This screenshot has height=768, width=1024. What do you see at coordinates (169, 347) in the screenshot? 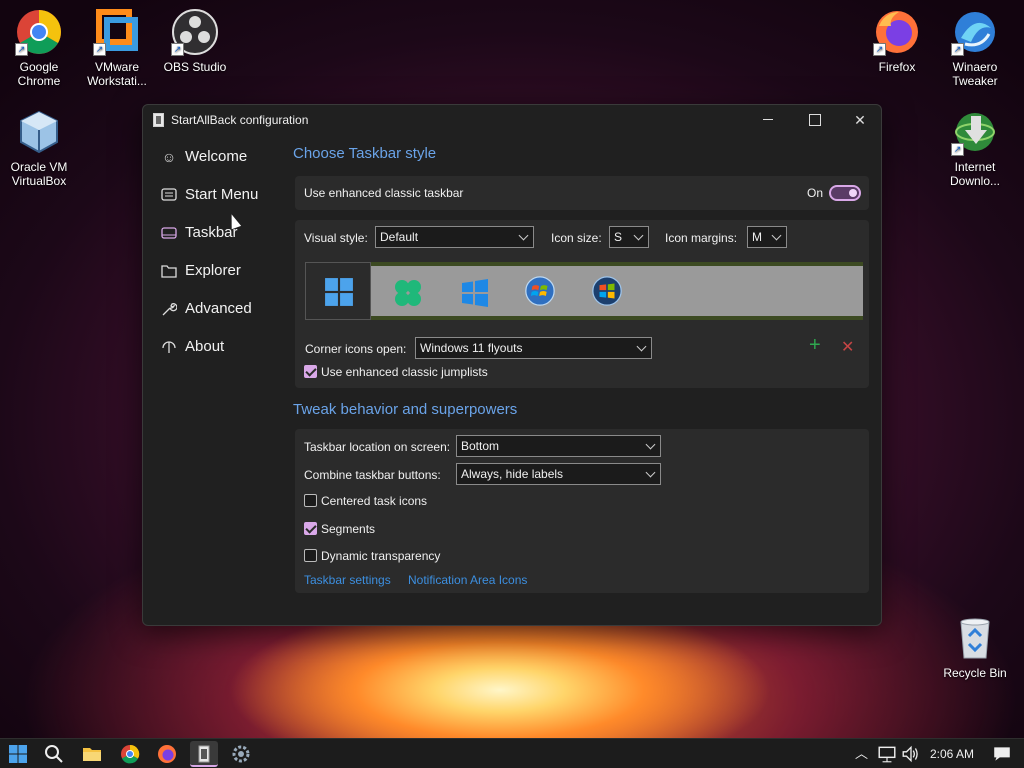
I see `about-icon` at bounding box center [169, 347].